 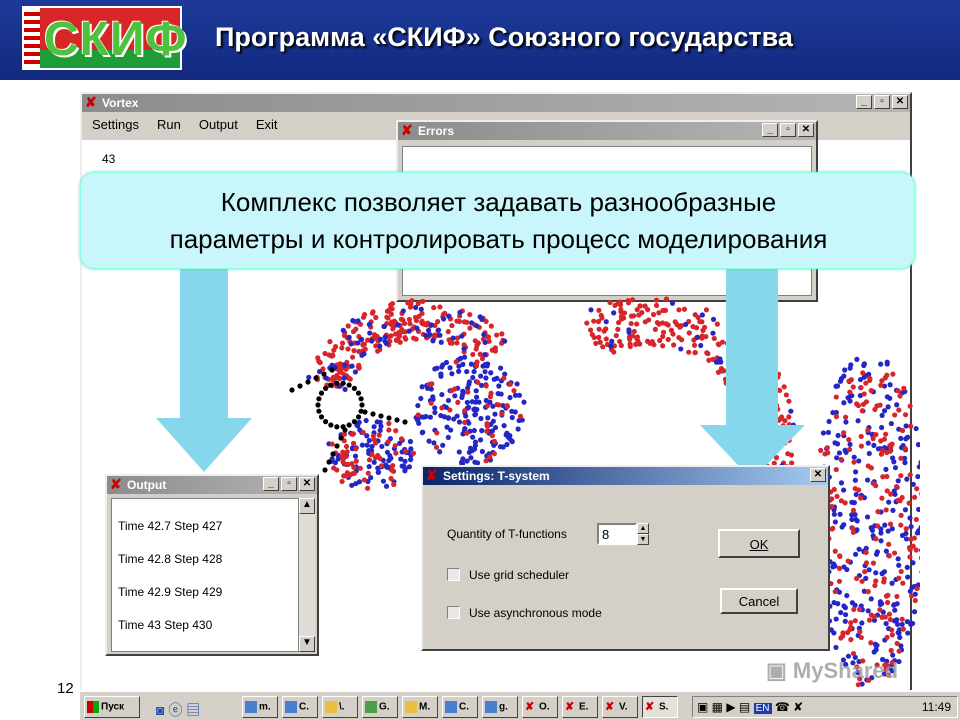 I want to click on output-scrollbar: ▲ ▼, so click(x=307, y=575).